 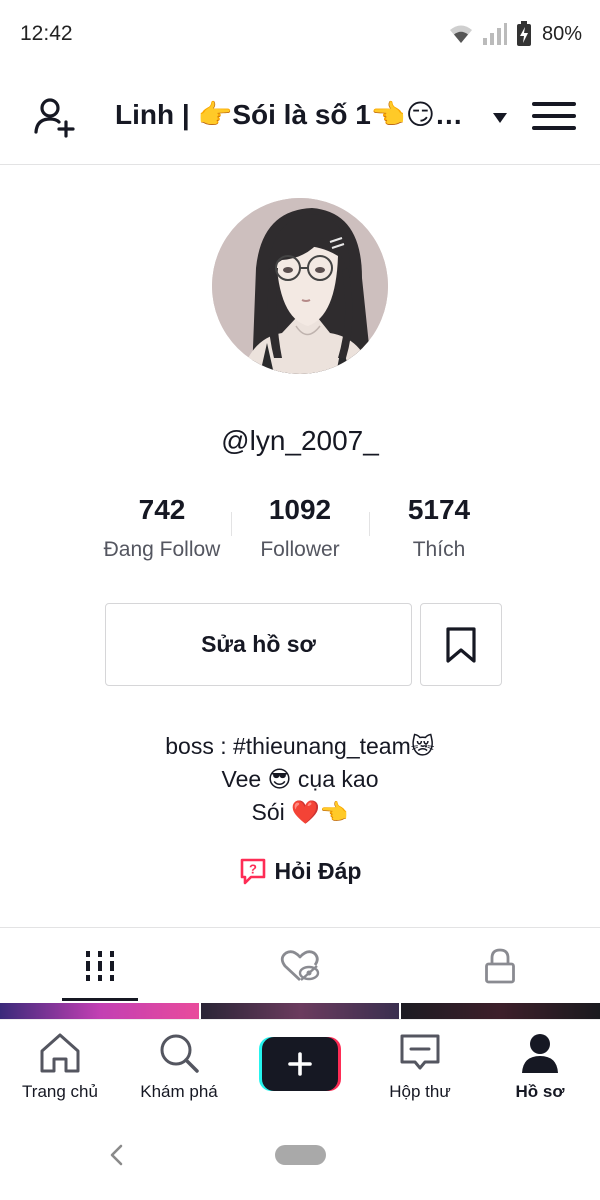 What do you see at coordinates (439, 526) in the screenshot?
I see `stat-likes: 5174 Thích` at bounding box center [439, 526].